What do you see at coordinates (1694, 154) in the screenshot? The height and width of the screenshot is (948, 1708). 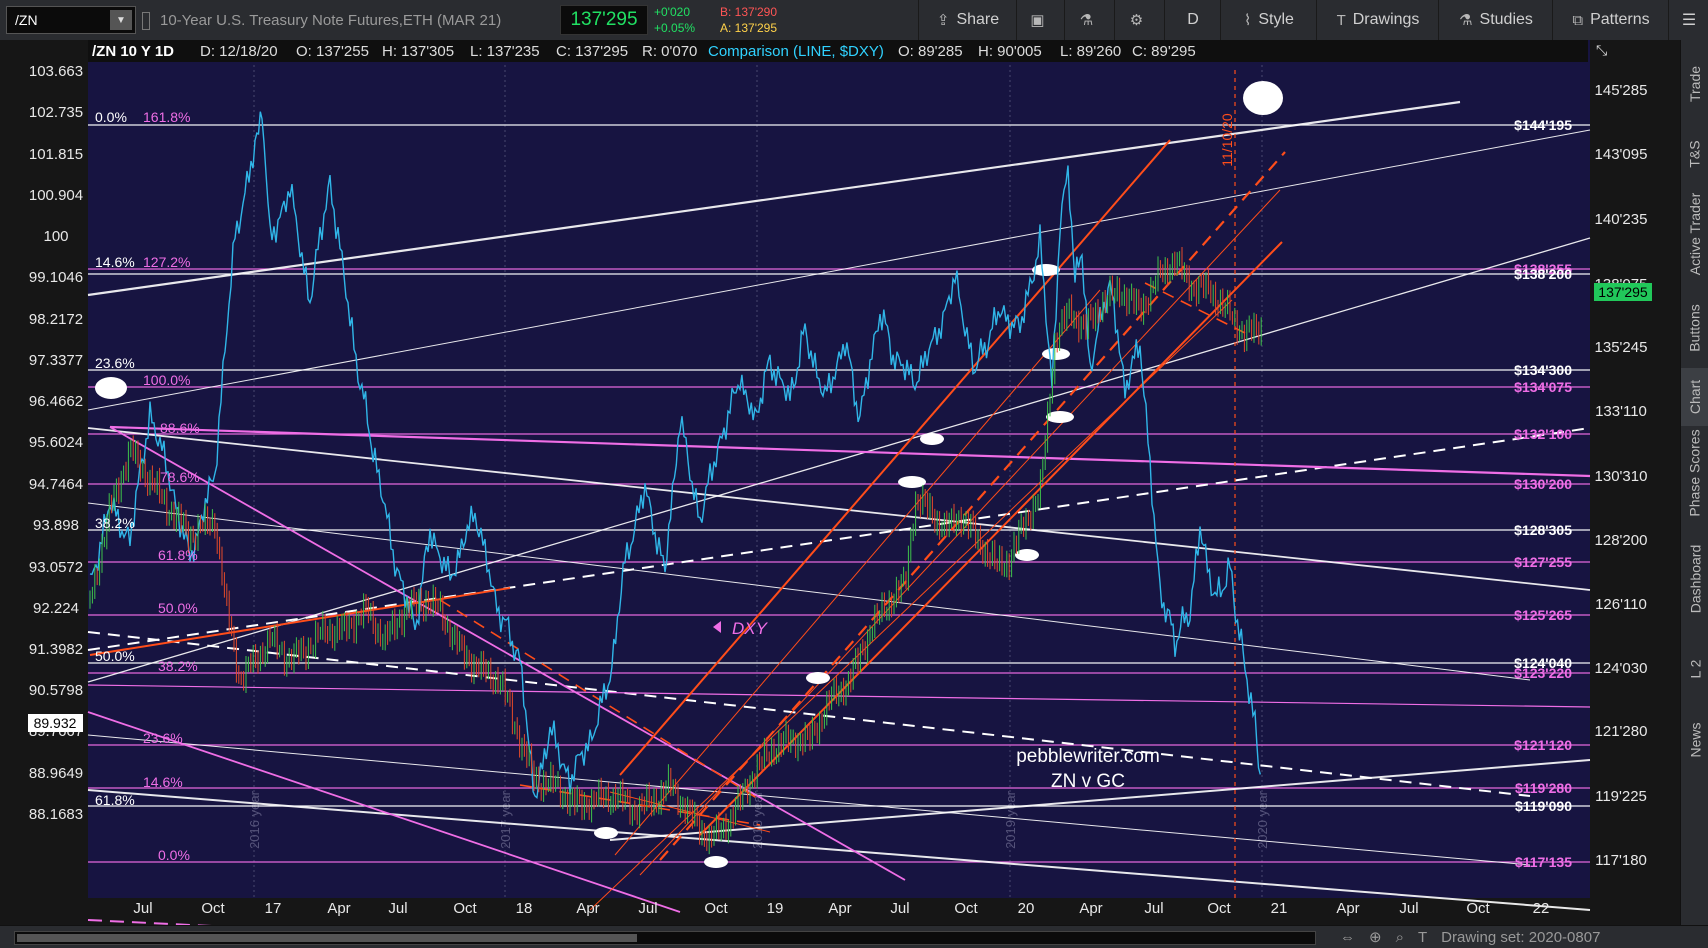 I see `side-tab-t-s: T&S` at bounding box center [1694, 154].